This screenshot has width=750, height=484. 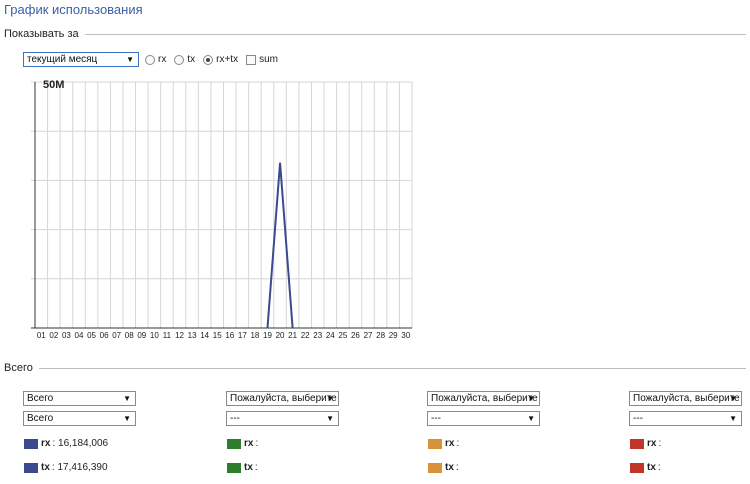 What do you see at coordinates (375, 368) in the screenshot?
I see `totals-divider` at bounding box center [375, 368].